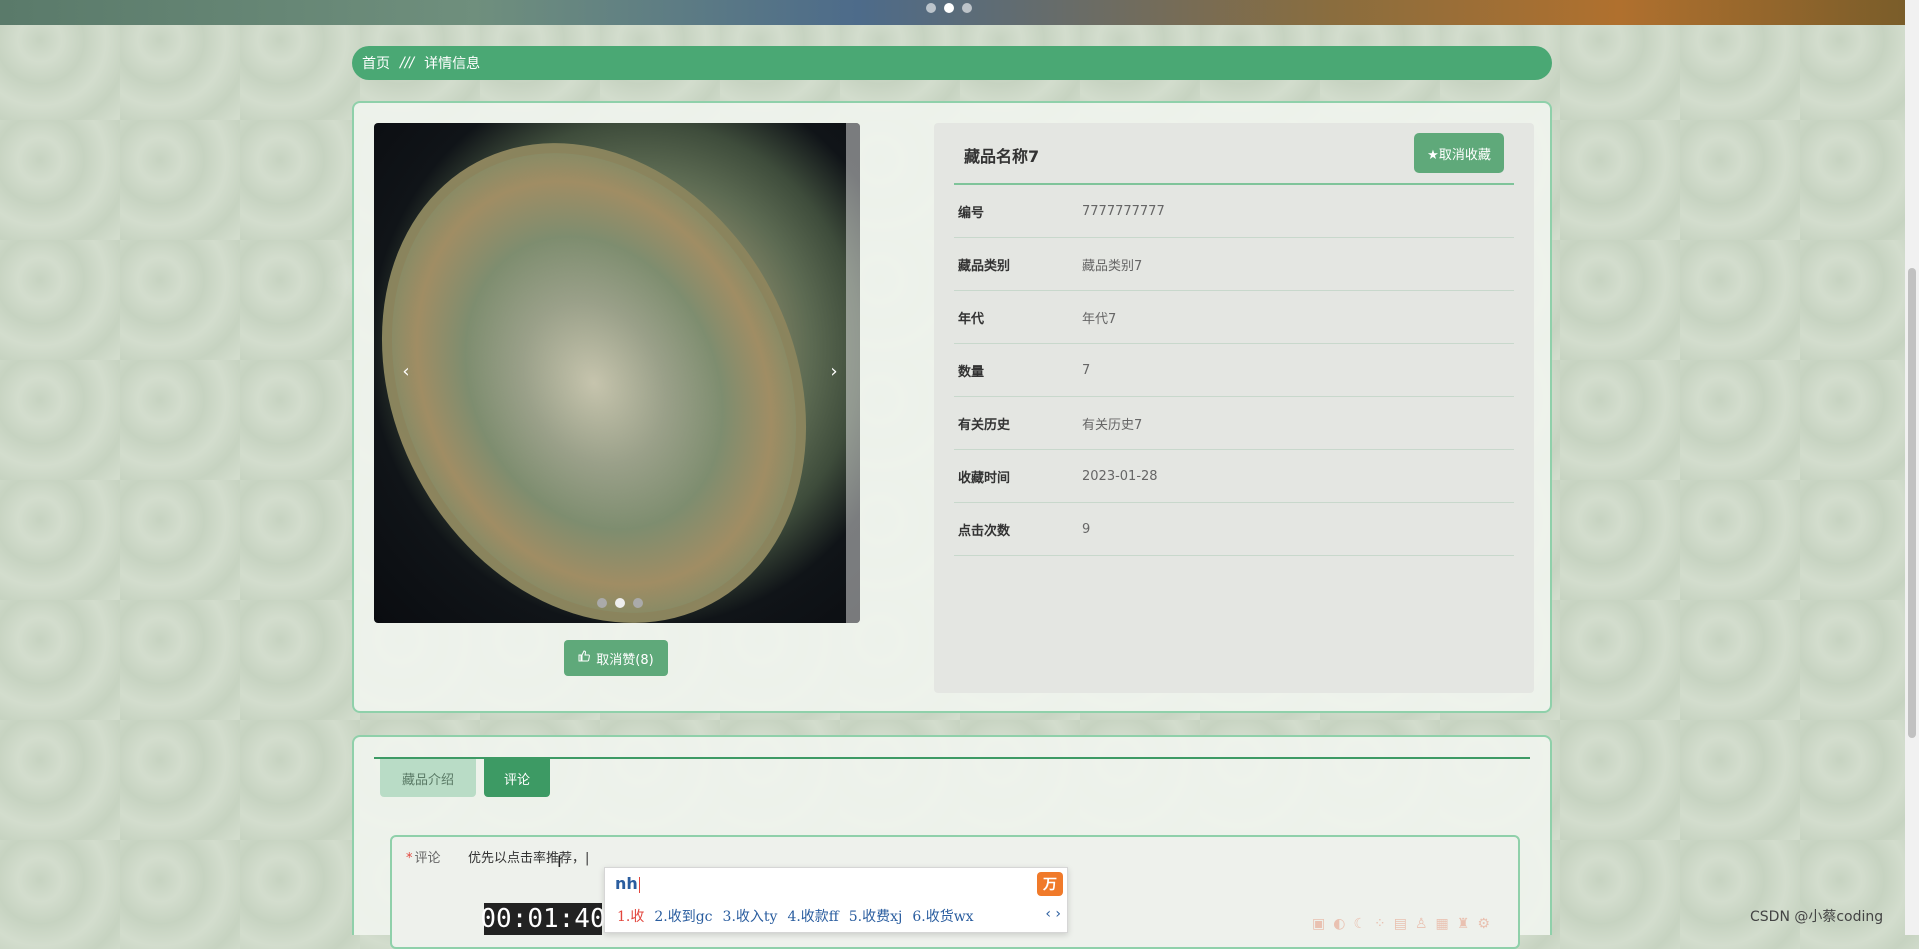 The width and height of the screenshot is (1919, 949). What do you see at coordinates (1234, 154) in the screenshot?
I see `detail-header: 藏品名称7 ★取消收藏` at bounding box center [1234, 154].